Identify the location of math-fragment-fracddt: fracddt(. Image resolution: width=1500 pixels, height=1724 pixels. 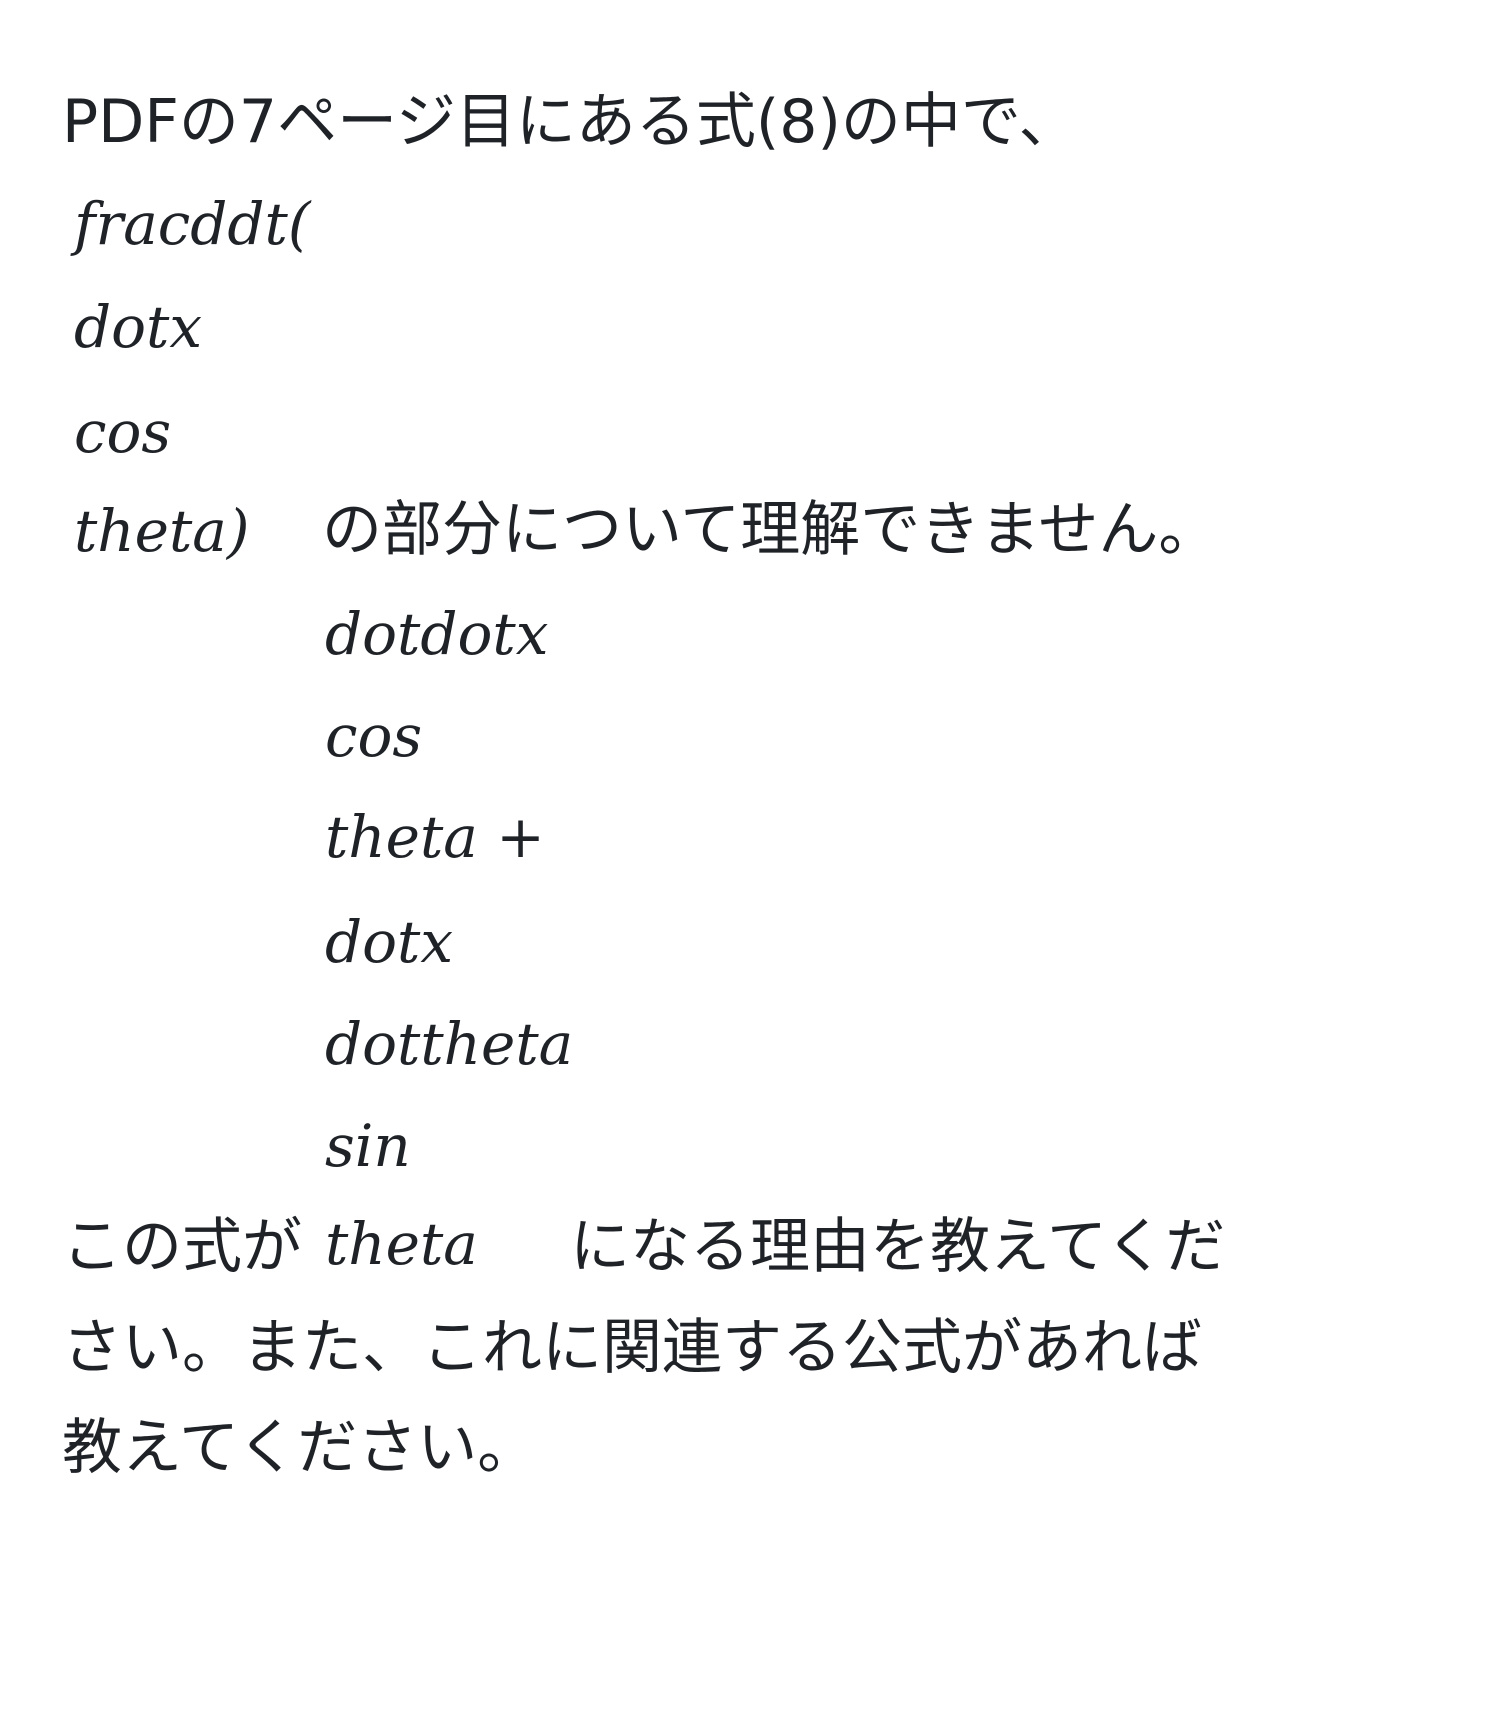
(192, 224).